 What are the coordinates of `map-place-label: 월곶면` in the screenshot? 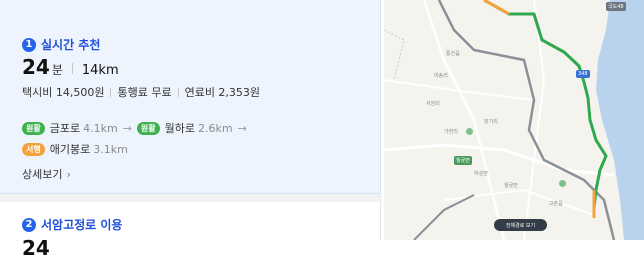 It's located at (511, 186).